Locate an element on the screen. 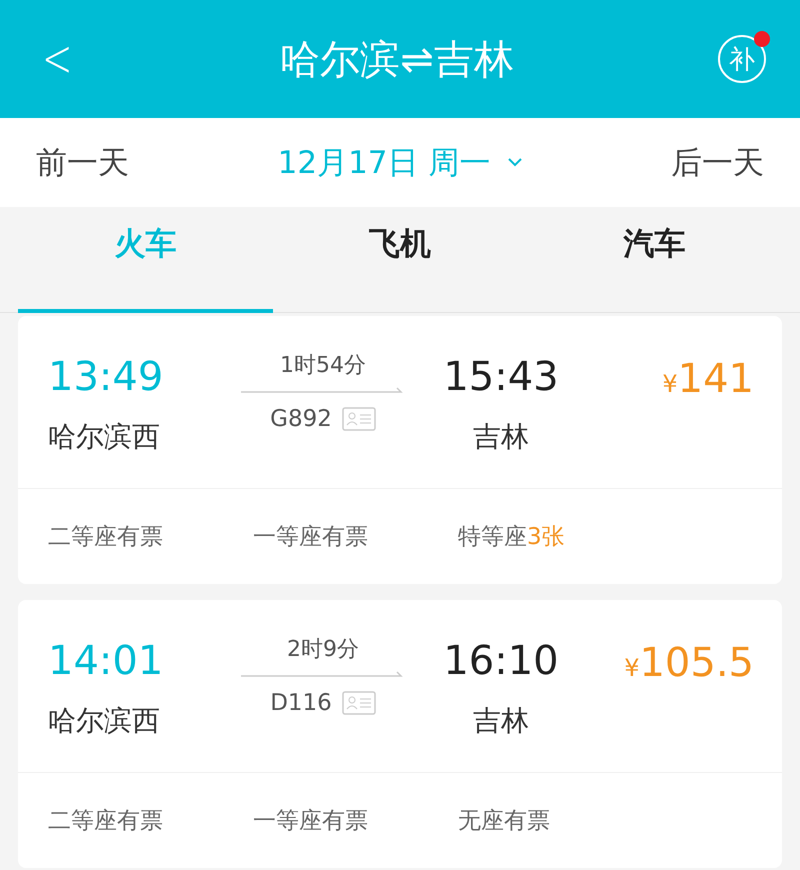  chevron-down-icon is located at coordinates (515, 162).